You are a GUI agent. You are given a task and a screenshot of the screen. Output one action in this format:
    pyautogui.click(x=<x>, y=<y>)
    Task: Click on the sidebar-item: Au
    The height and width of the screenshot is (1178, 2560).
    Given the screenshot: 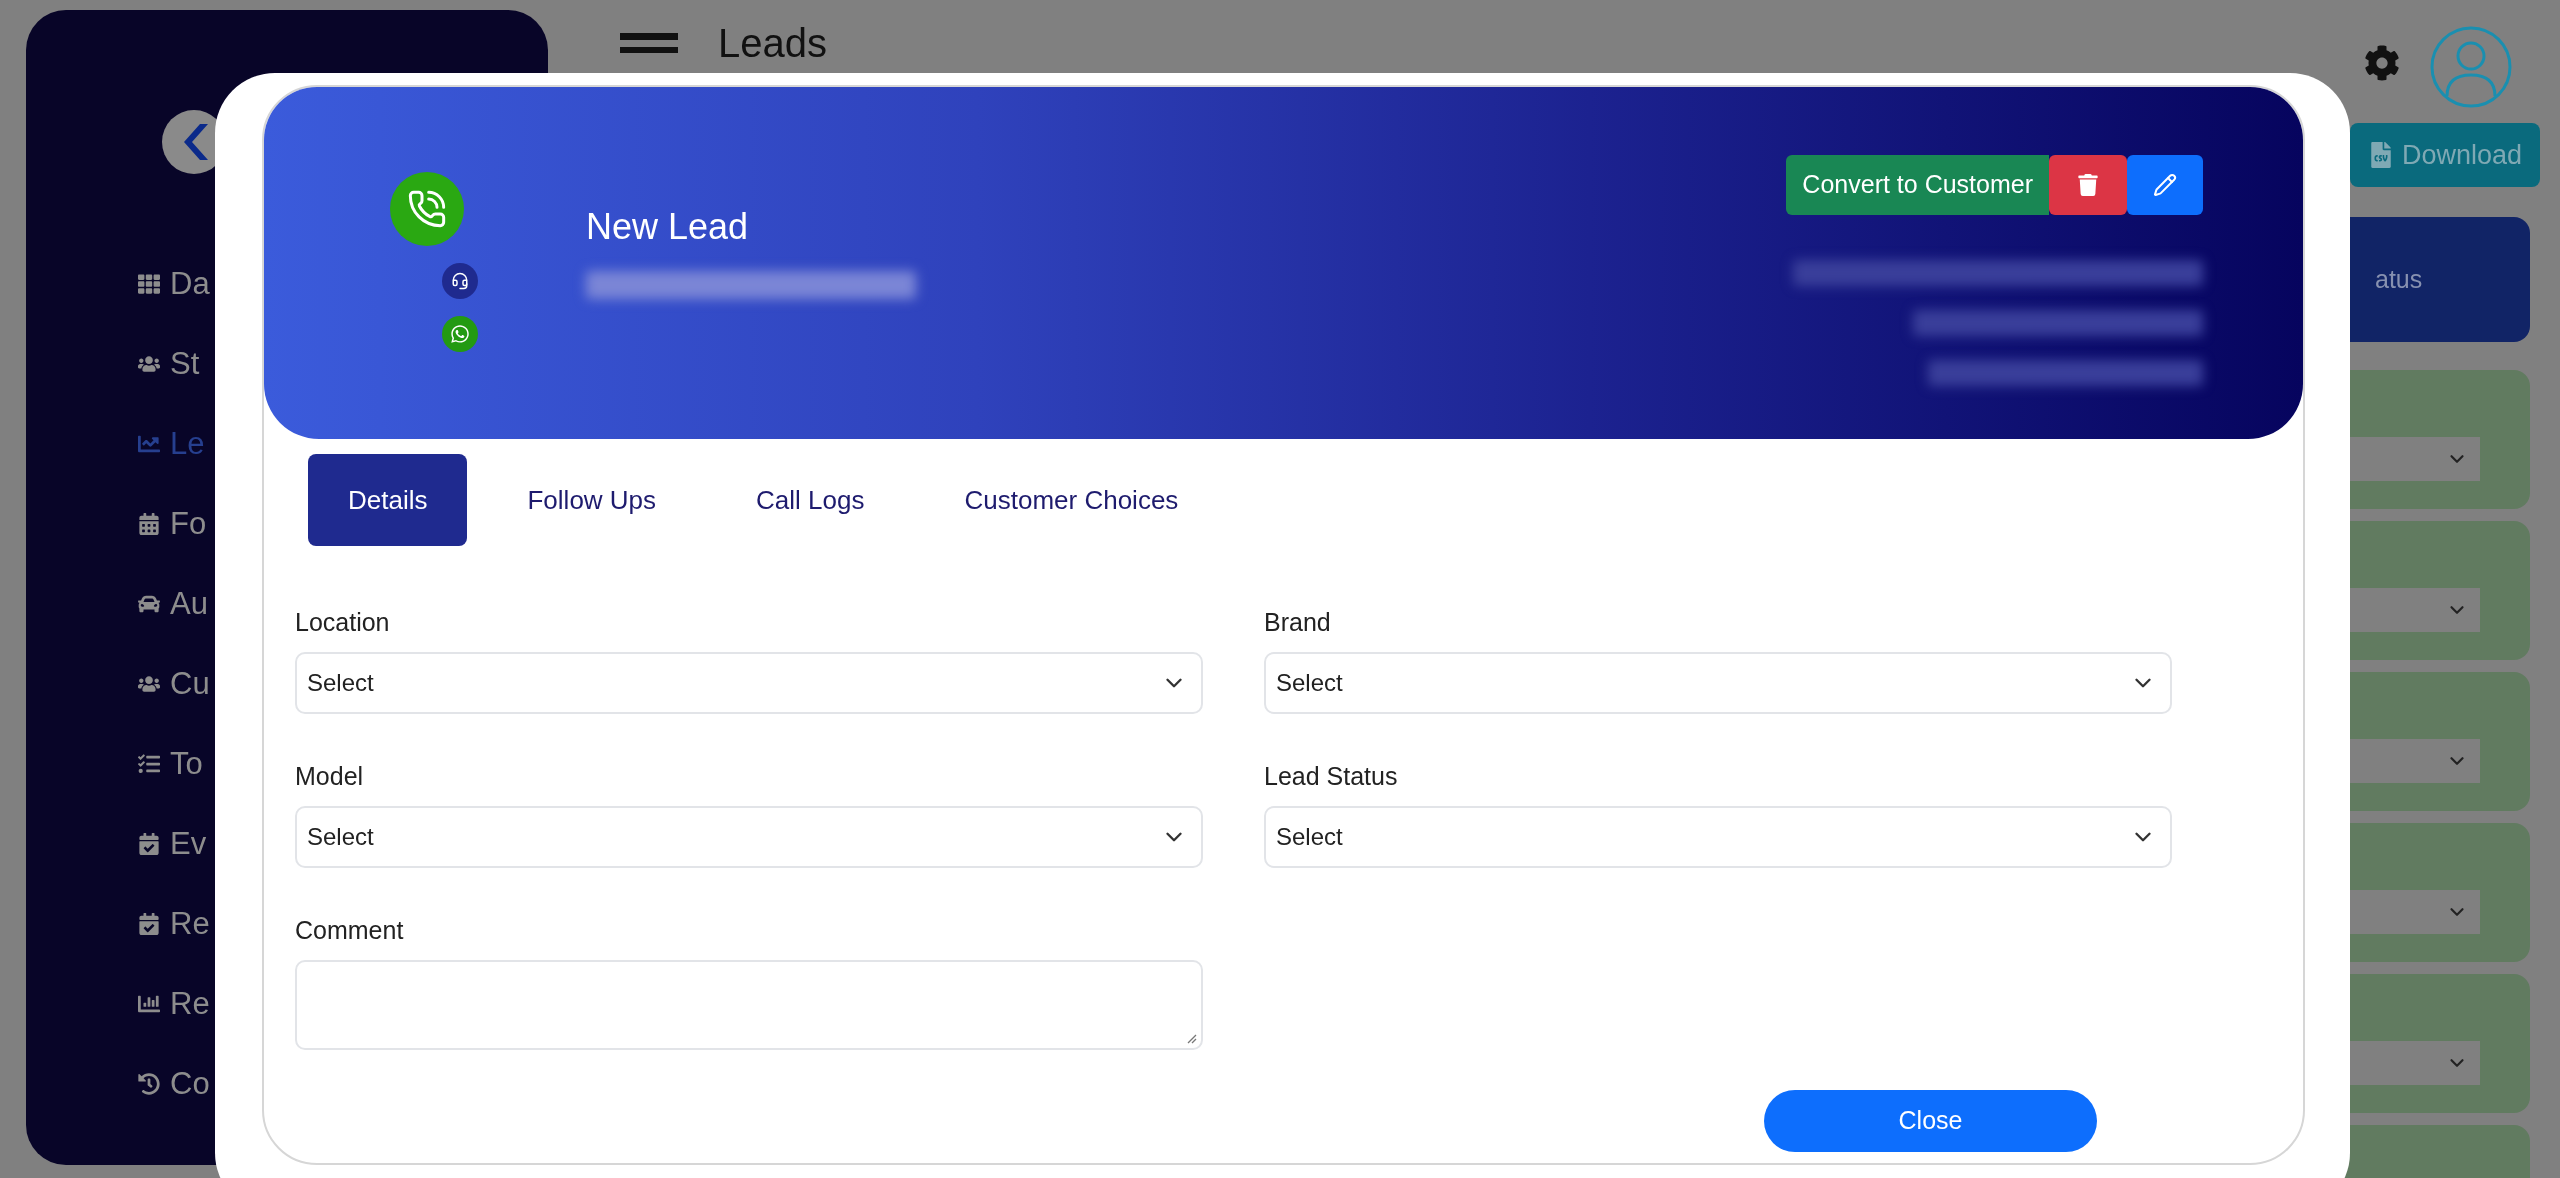 What is the action you would take?
    pyautogui.click(x=173, y=604)
    